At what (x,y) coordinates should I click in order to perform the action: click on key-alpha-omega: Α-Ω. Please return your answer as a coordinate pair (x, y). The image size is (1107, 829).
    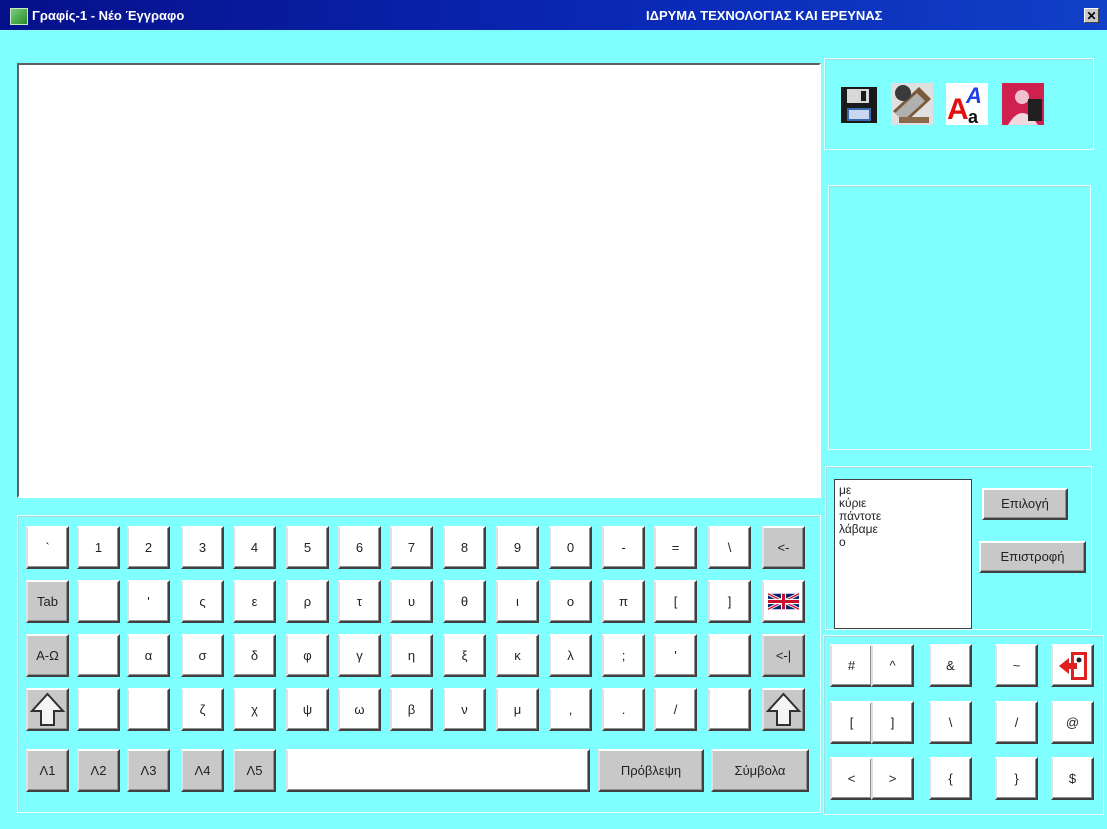
    Looking at the image, I should click on (47, 655).